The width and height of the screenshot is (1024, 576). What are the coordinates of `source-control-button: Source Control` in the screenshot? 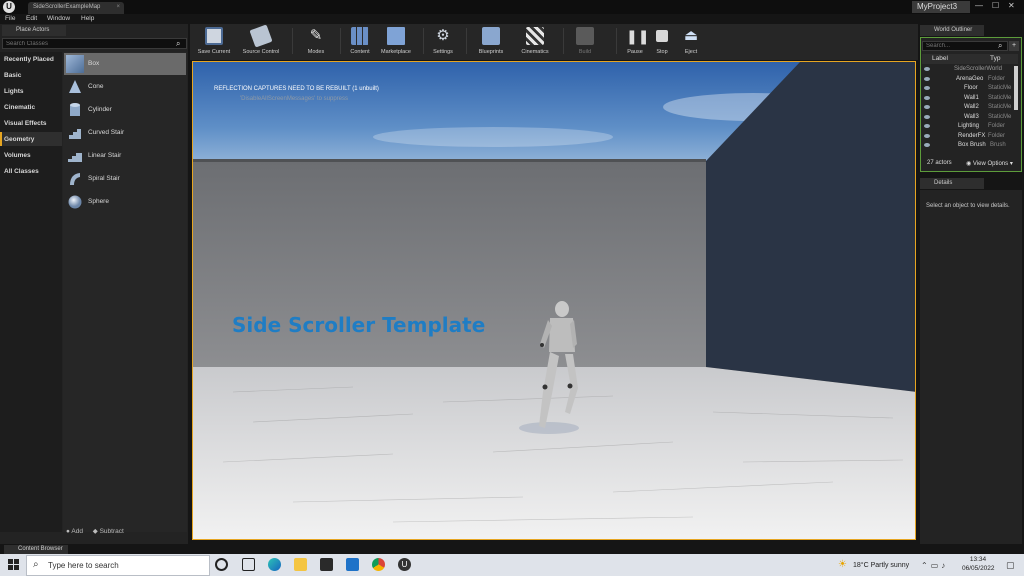 It's located at (261, 41).